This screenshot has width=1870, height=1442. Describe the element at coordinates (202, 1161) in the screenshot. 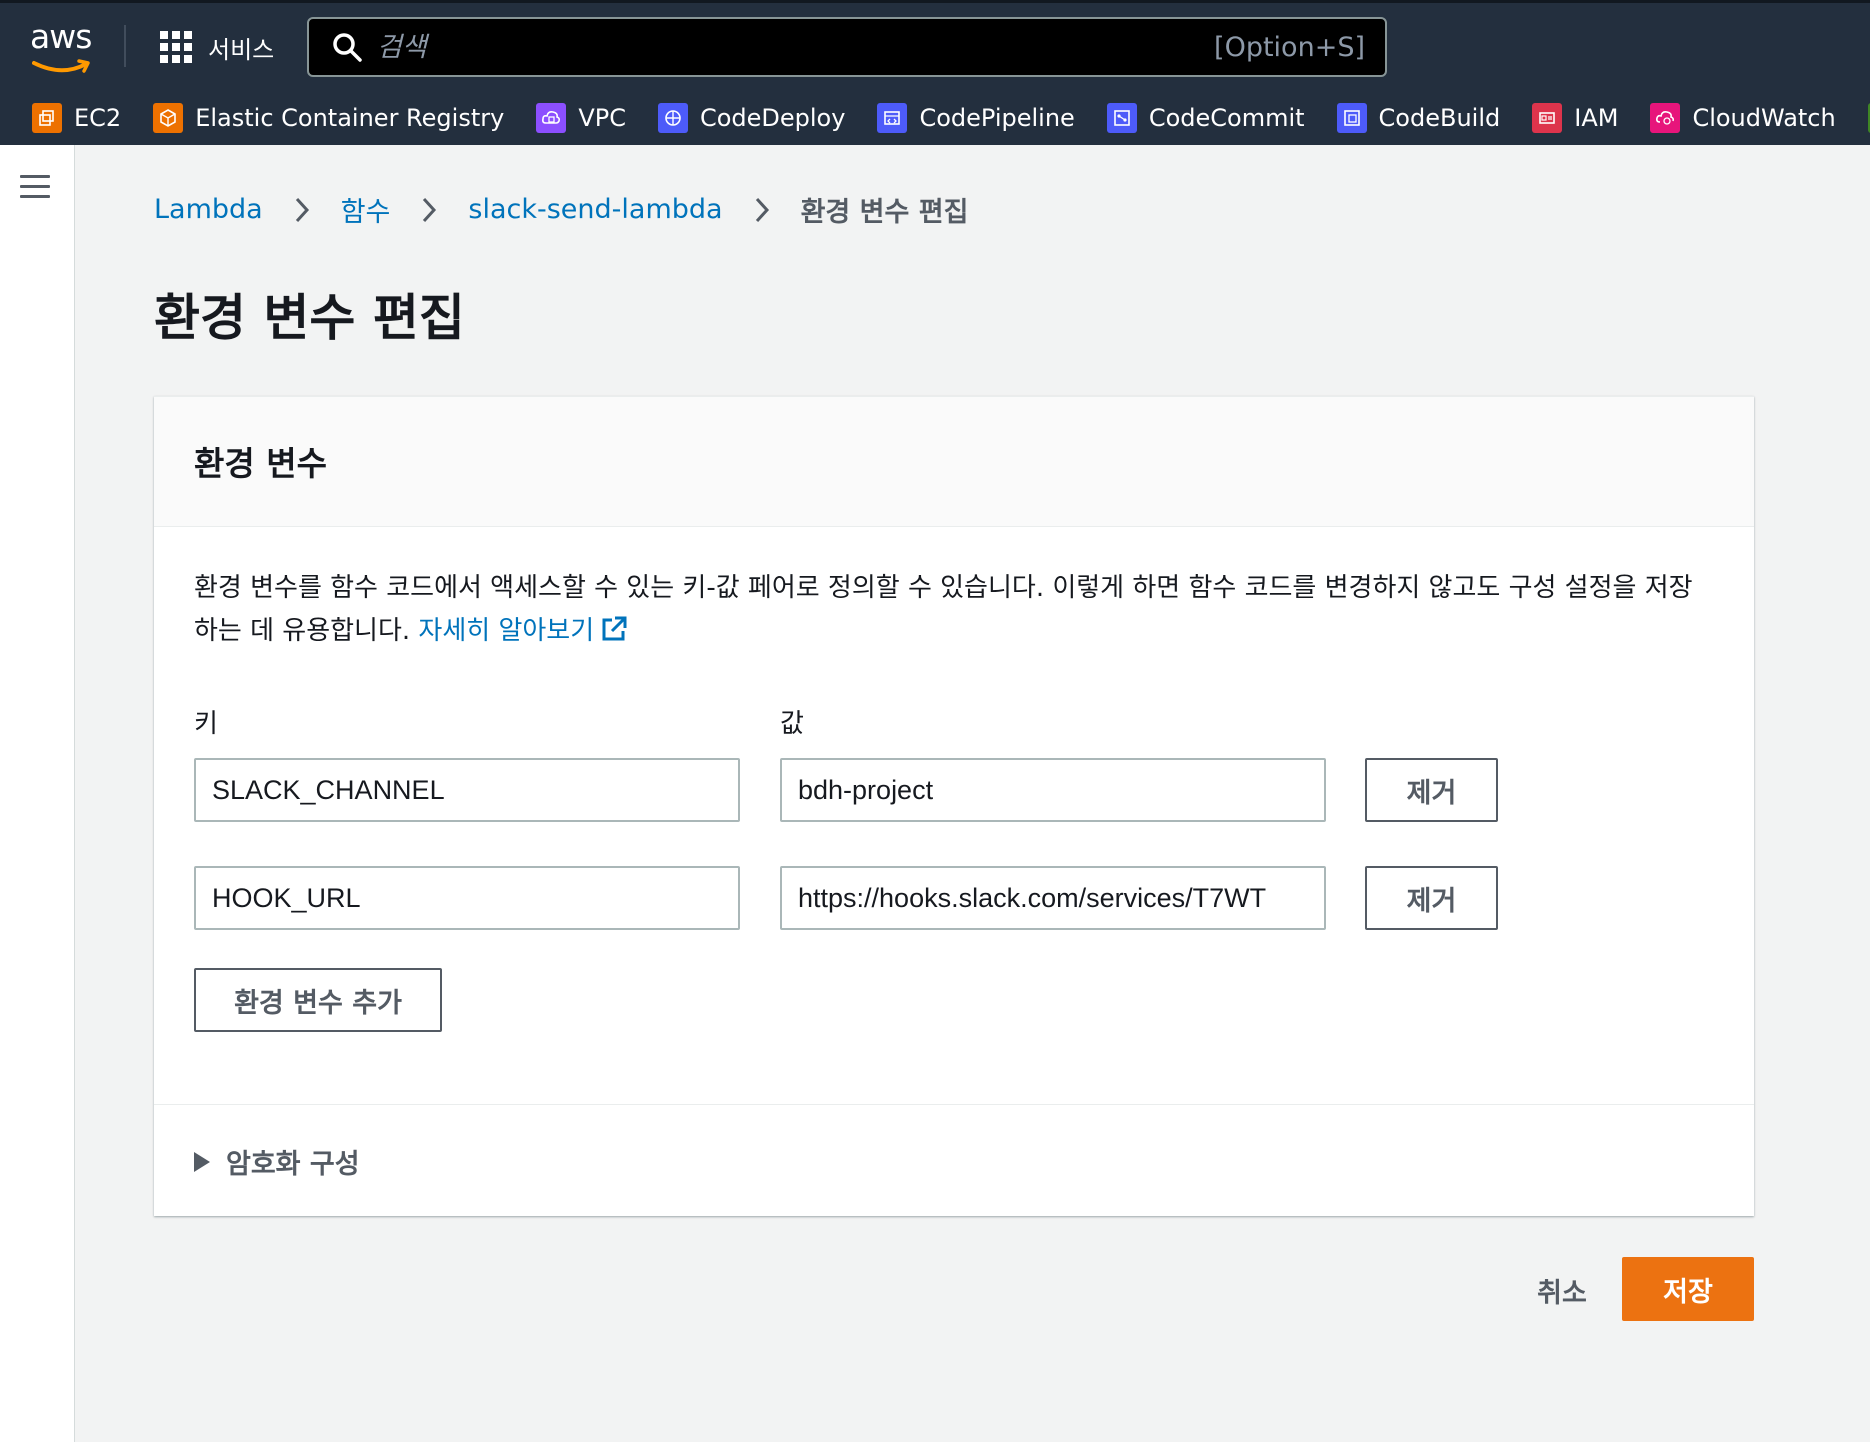

I see `caret-right-icon` at that location.